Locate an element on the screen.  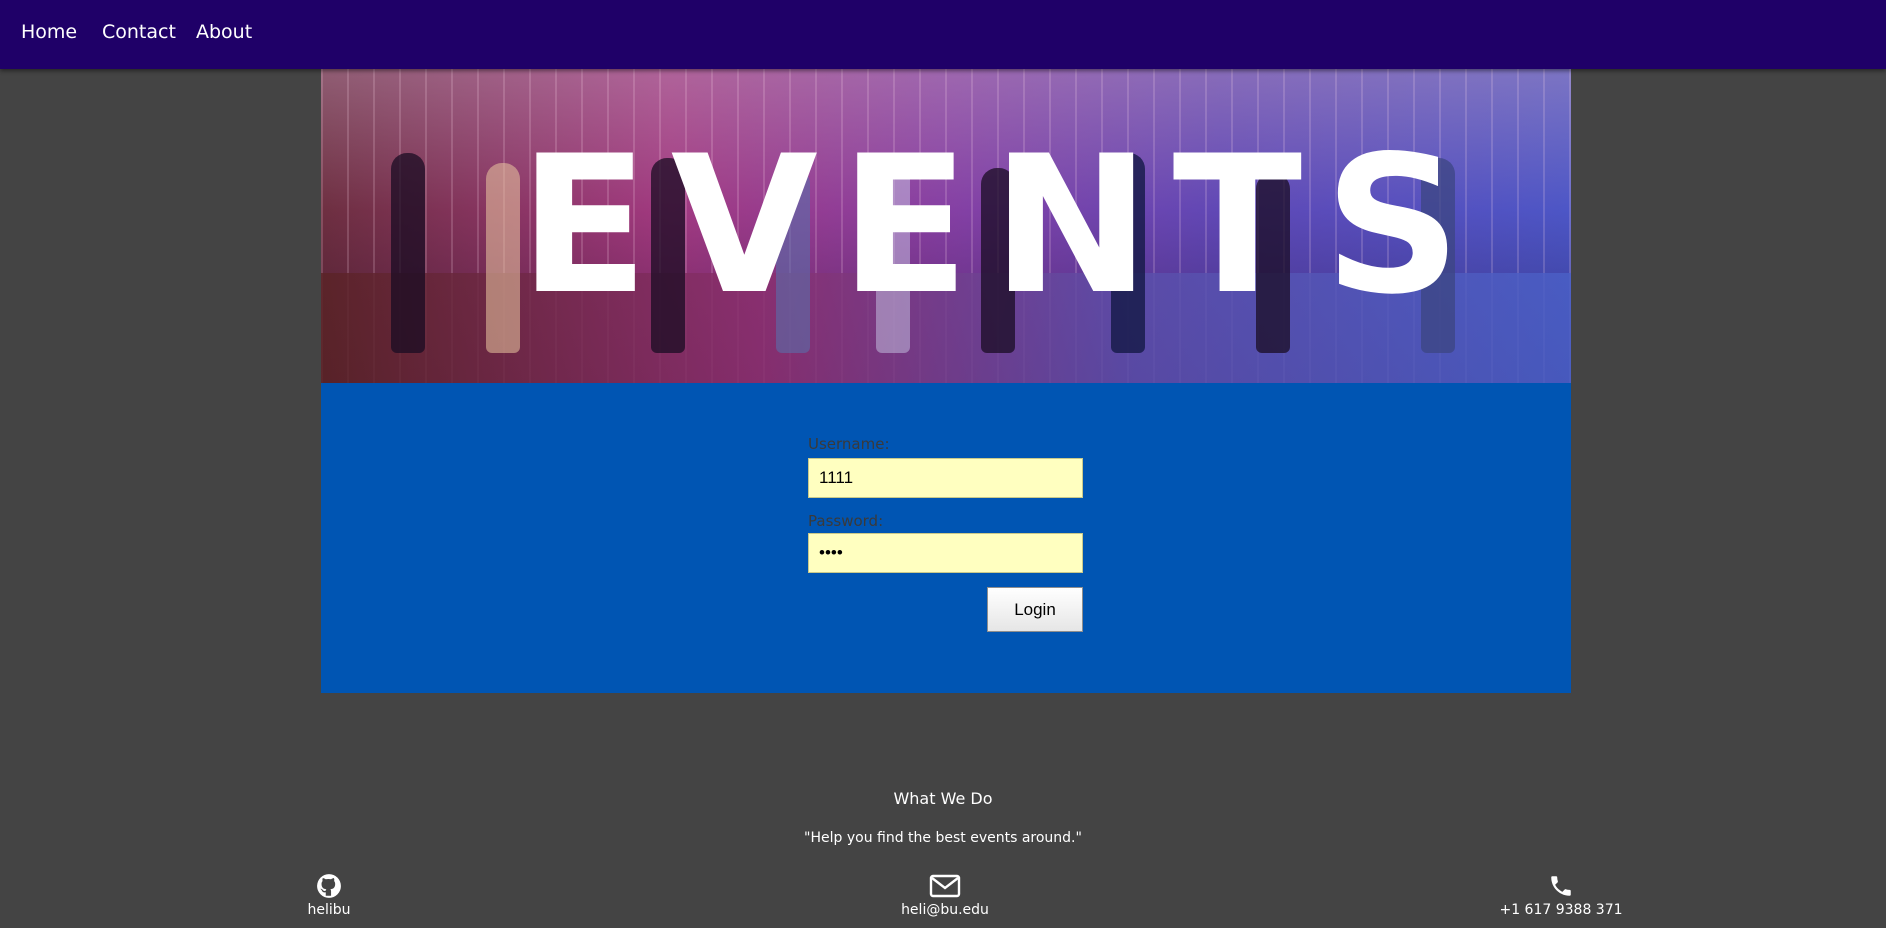
footer-tagline: "Help you find the best events around." is located at coordinates (943, 838).